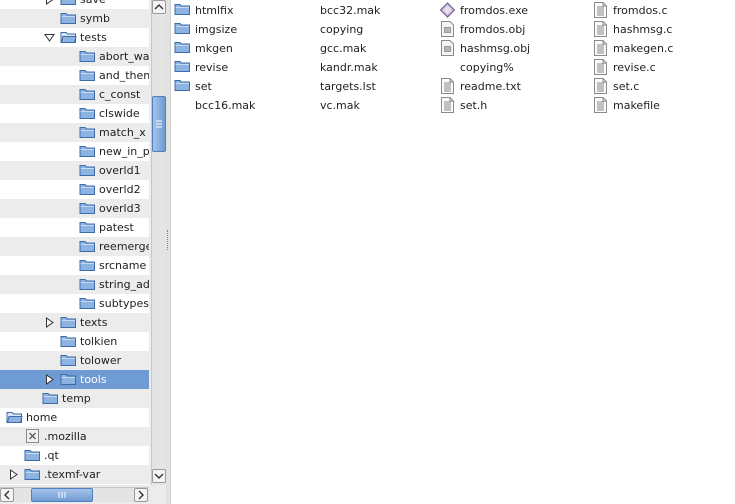 This screenshot has height=504, width=735. I want to click on file-name: vc.mak, so click(340, 105).